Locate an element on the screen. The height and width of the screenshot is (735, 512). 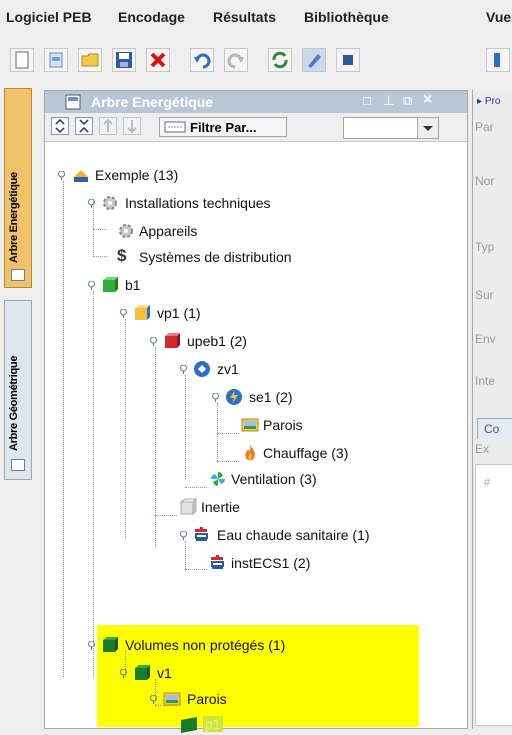
tree-label: Volumes non protégés (1) is located at coordinates (205, 645).